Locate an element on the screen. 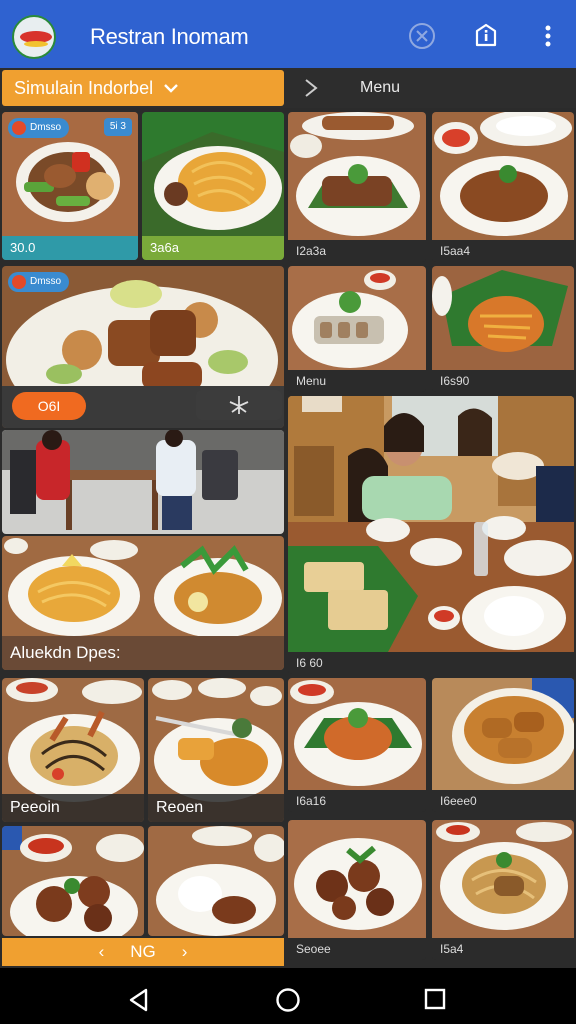  food-tile: I6s90 is located at coordinates (503, 329).